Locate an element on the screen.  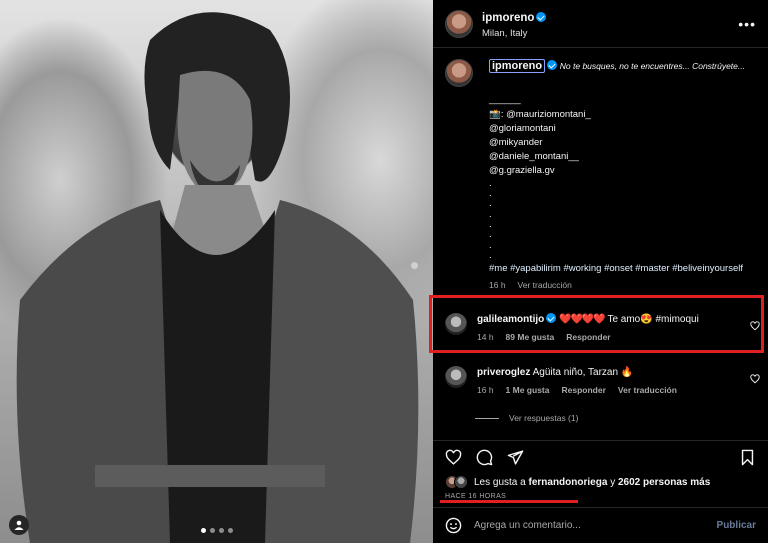
caption-username: ipmoreno is located at coordinates (517, 66).